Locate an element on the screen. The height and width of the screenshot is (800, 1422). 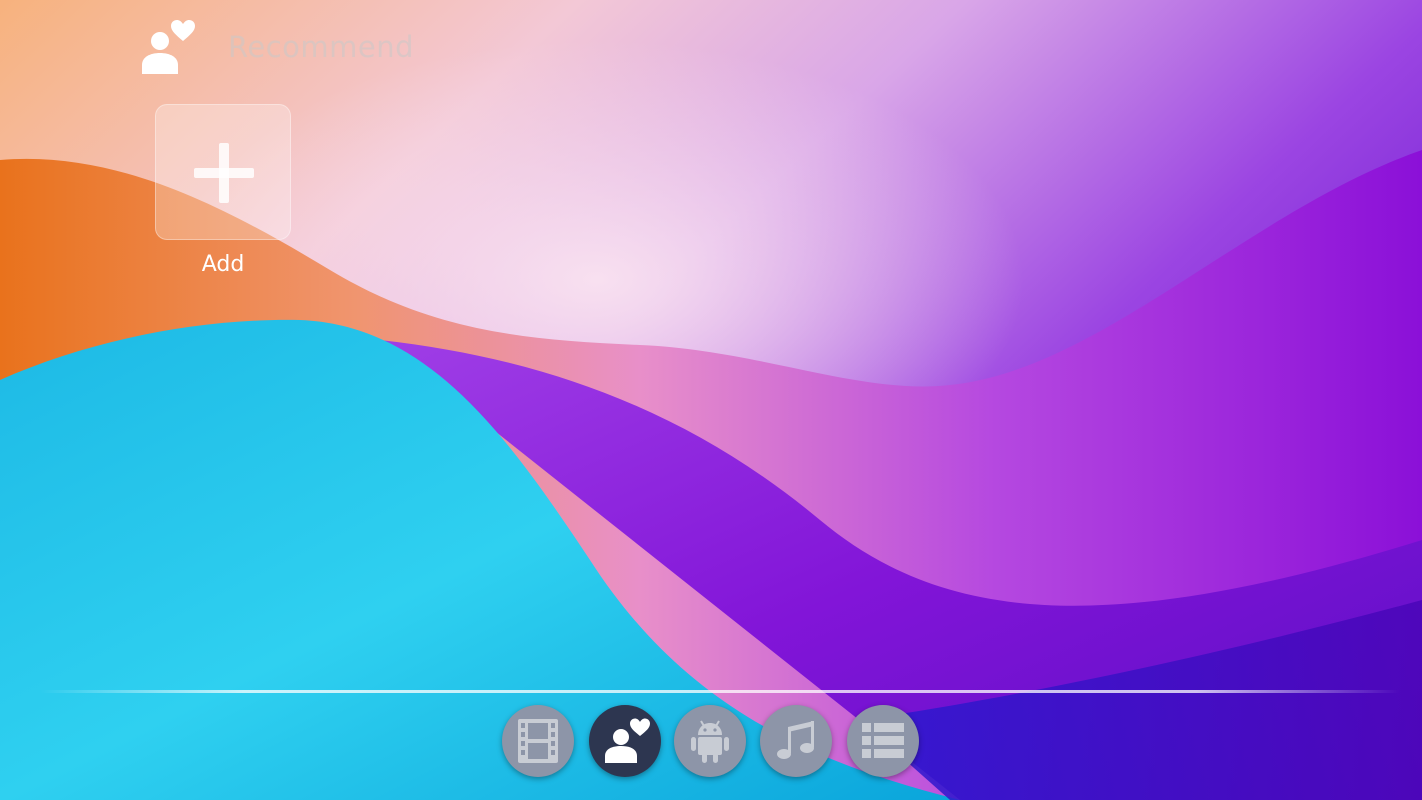
header: Recommend is located at coordinates (275, 47).